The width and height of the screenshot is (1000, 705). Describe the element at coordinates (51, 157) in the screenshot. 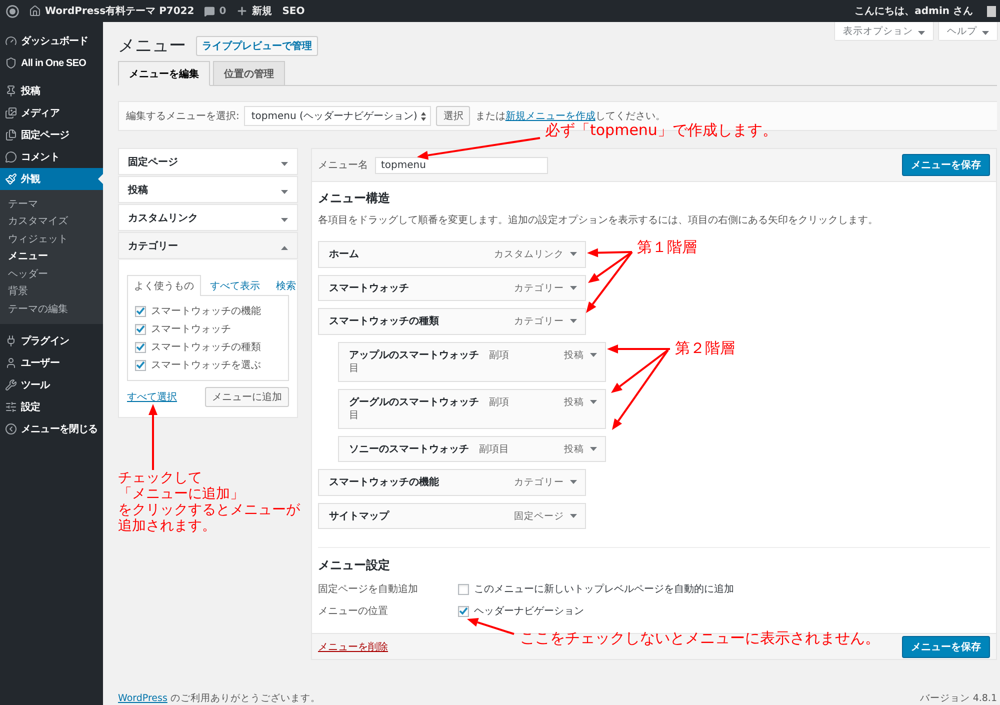

I see `sidebar-item: コメント` at that location.